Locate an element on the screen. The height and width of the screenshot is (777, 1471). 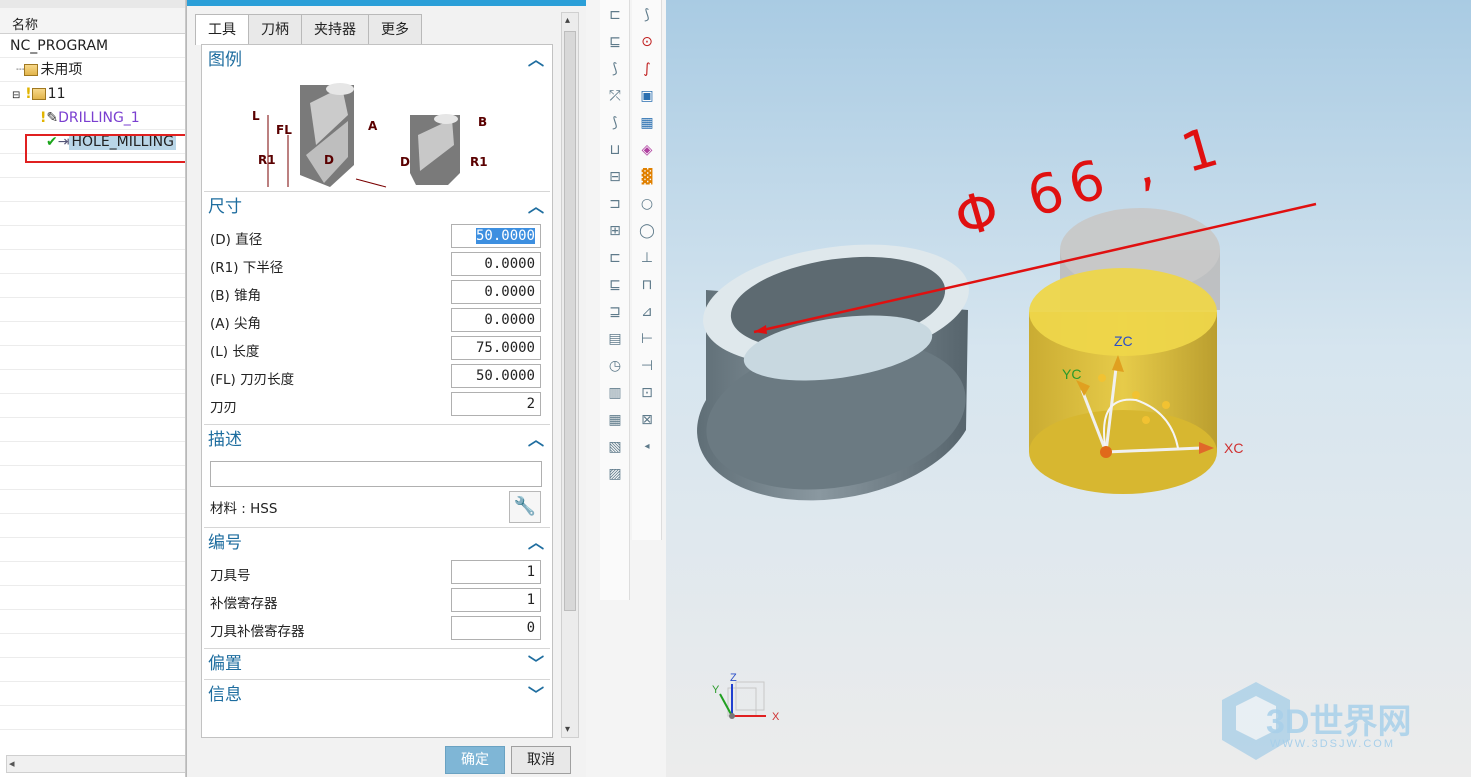
field-cutcom-register: 刀具补偿寄存器 0 is located at coordinates (377, 628).